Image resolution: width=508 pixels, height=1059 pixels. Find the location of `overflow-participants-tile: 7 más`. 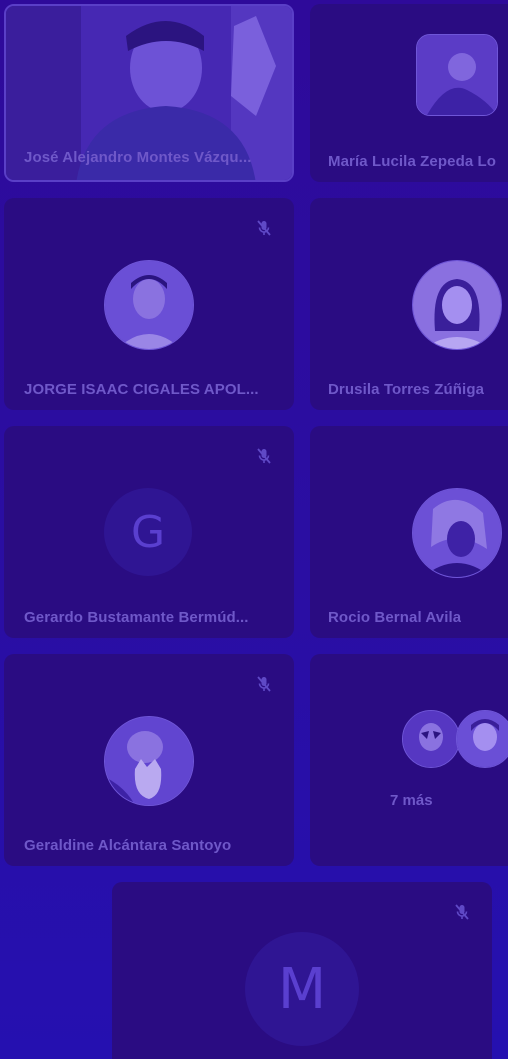

overflow-participants-tile: 7 más is located at coordinates (409, 760).